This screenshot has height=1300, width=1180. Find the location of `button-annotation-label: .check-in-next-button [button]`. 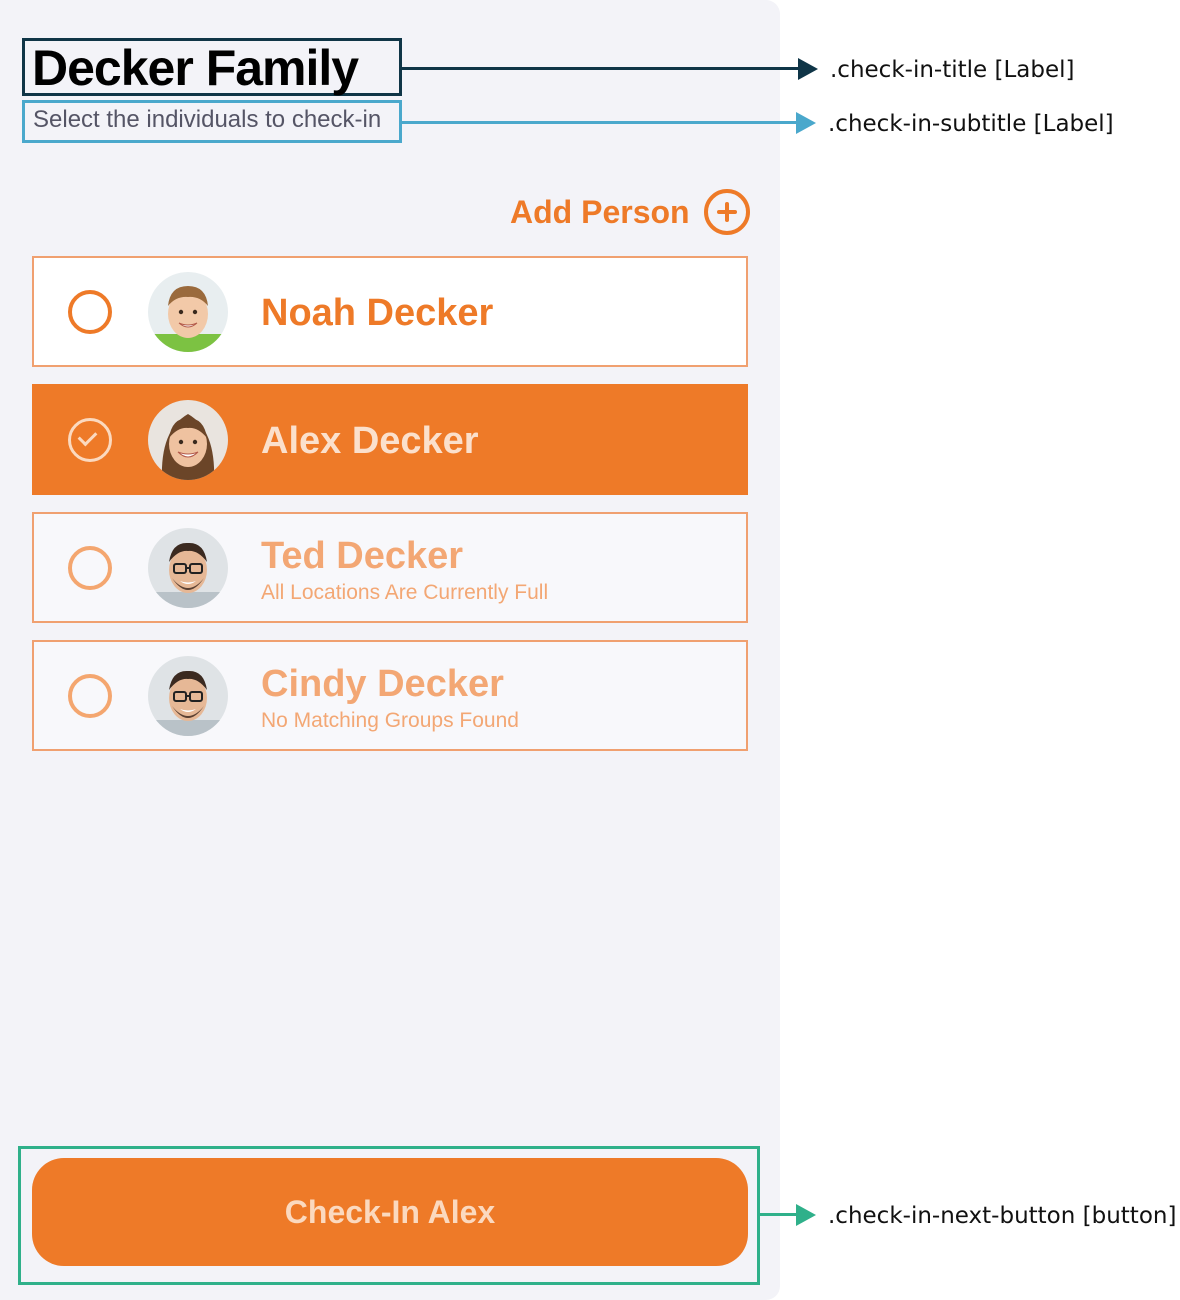

button-annotation-label: .check-in-next-button [button] is located at coordinates (1002, 1216).